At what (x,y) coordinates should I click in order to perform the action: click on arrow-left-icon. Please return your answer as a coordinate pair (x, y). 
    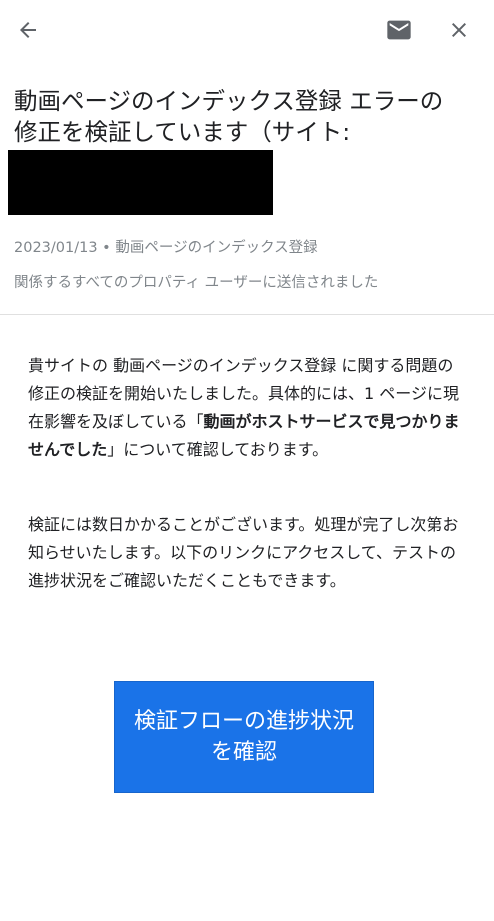
    Looking at the image, I should click on (28, 30).